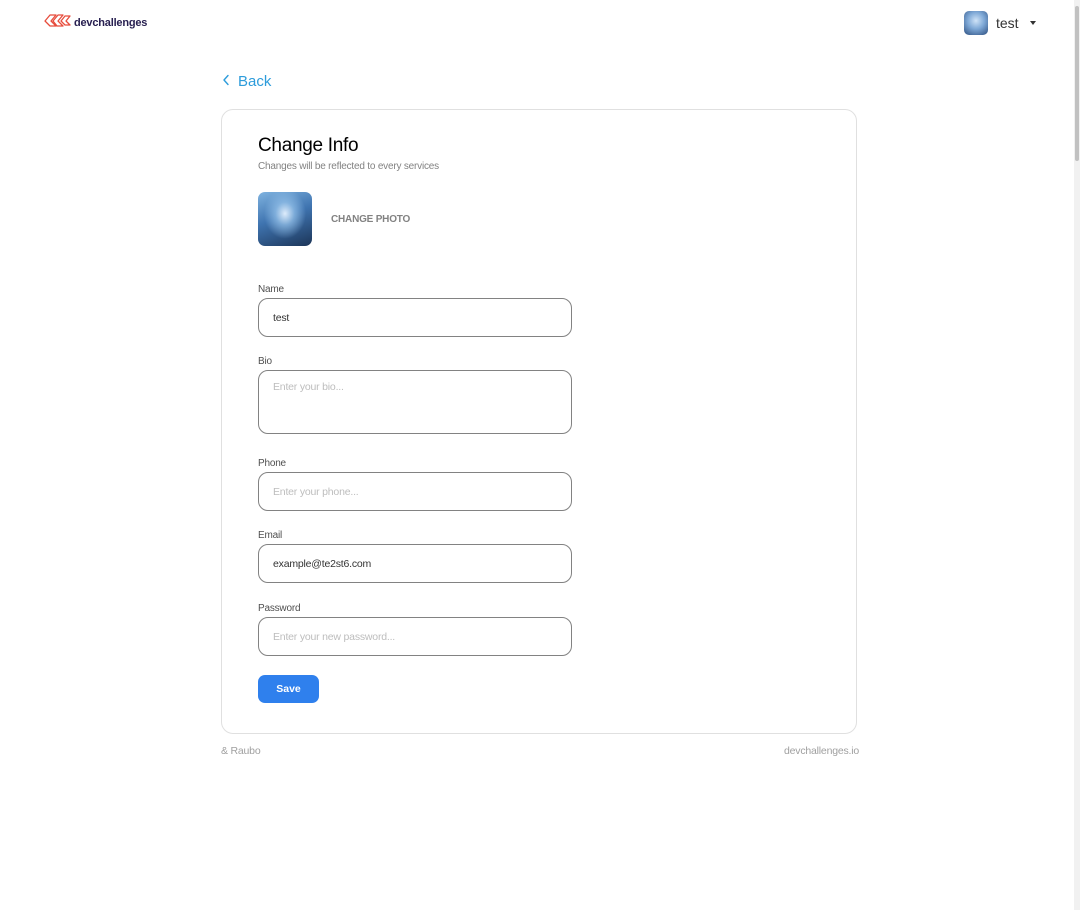 The height and width of the screenshot is (910, 1080). I want to click on caret-down-icon, so click(1032, 23).